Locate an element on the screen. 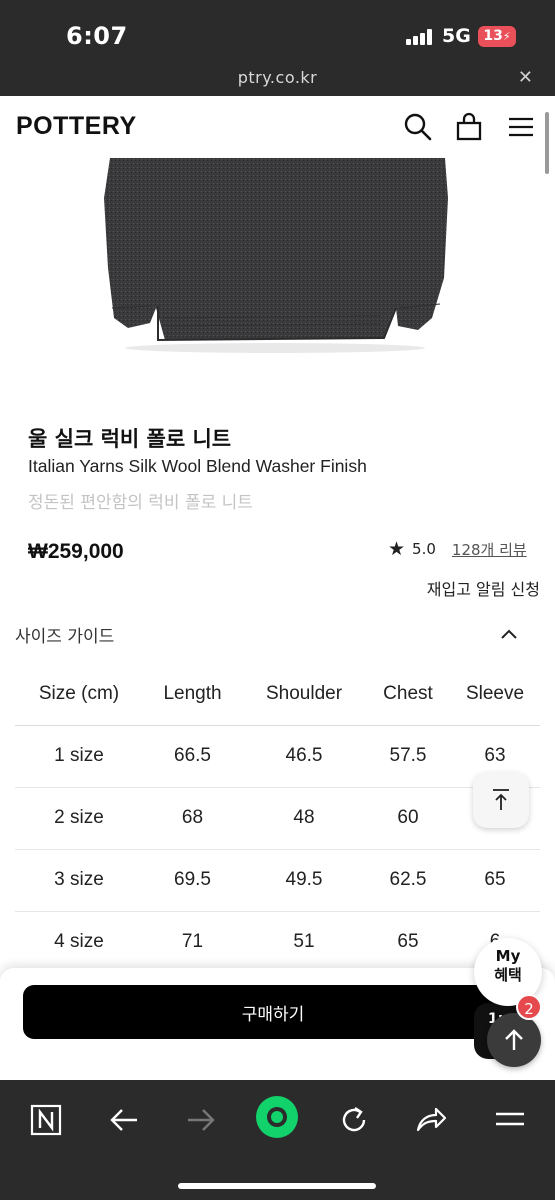 This screenshot has height=1200, width=555. network-type: 5G is located at coordinates (456, 36).